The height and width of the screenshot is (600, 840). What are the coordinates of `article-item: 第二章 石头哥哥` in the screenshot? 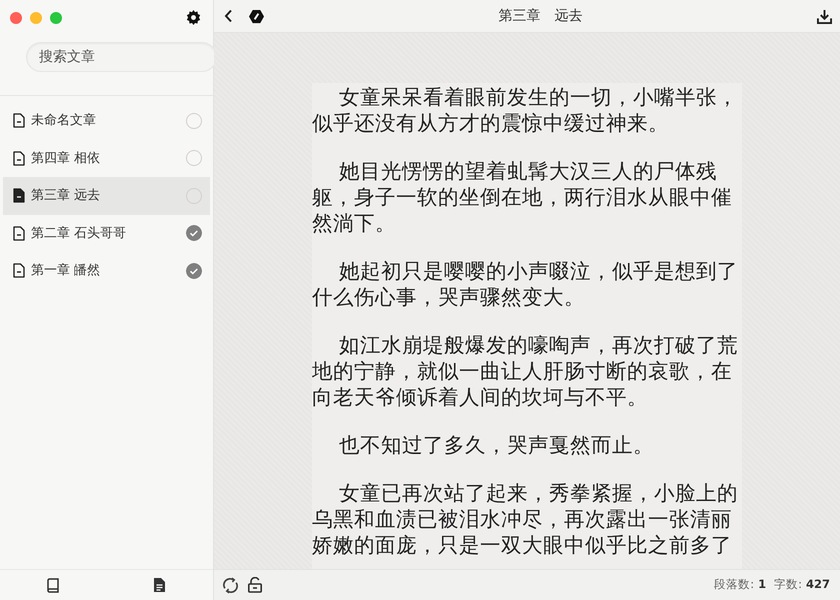 It's located at (106, 233).